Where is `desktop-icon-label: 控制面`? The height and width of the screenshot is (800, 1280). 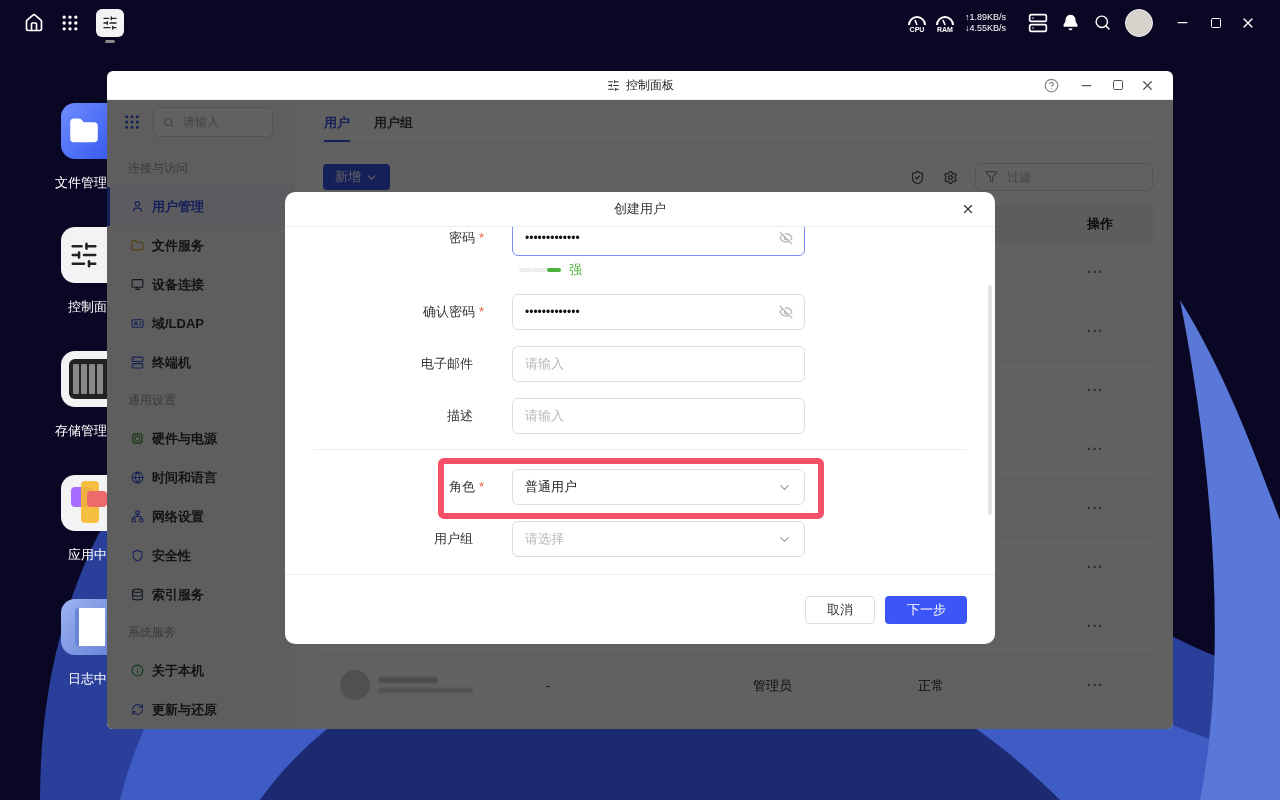
desktop-icon-label: 控制面 is located at coordinates (87, 307).